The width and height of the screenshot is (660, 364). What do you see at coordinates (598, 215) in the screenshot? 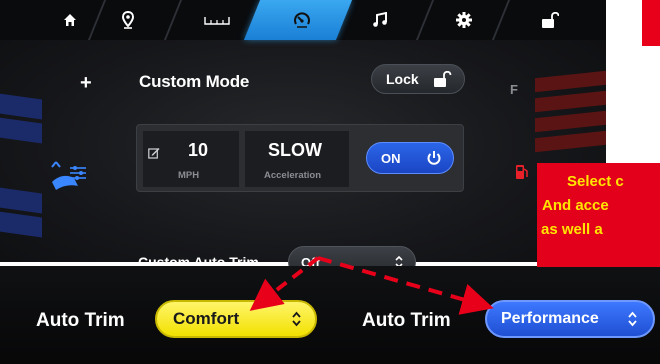
I see `info-callout: Select c And acce as well a` at bounding box center [598, 215].